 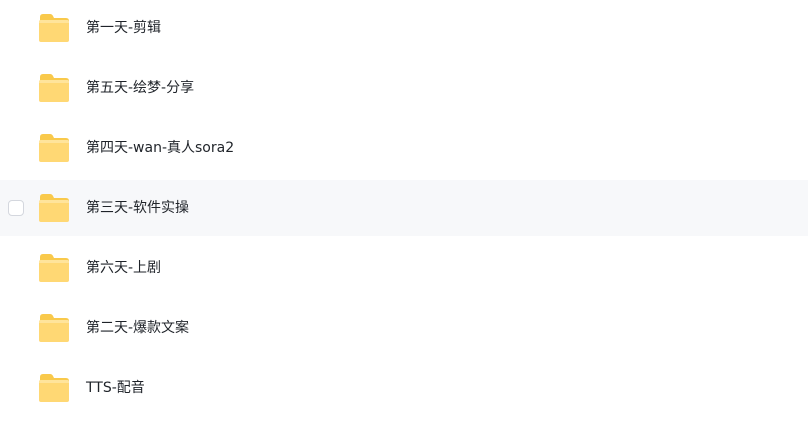 What do you see at coordinates (404, 328) in the screenshot?
I see `folder-row: 第二天-爆款文案` at bounding box center [404, 328].